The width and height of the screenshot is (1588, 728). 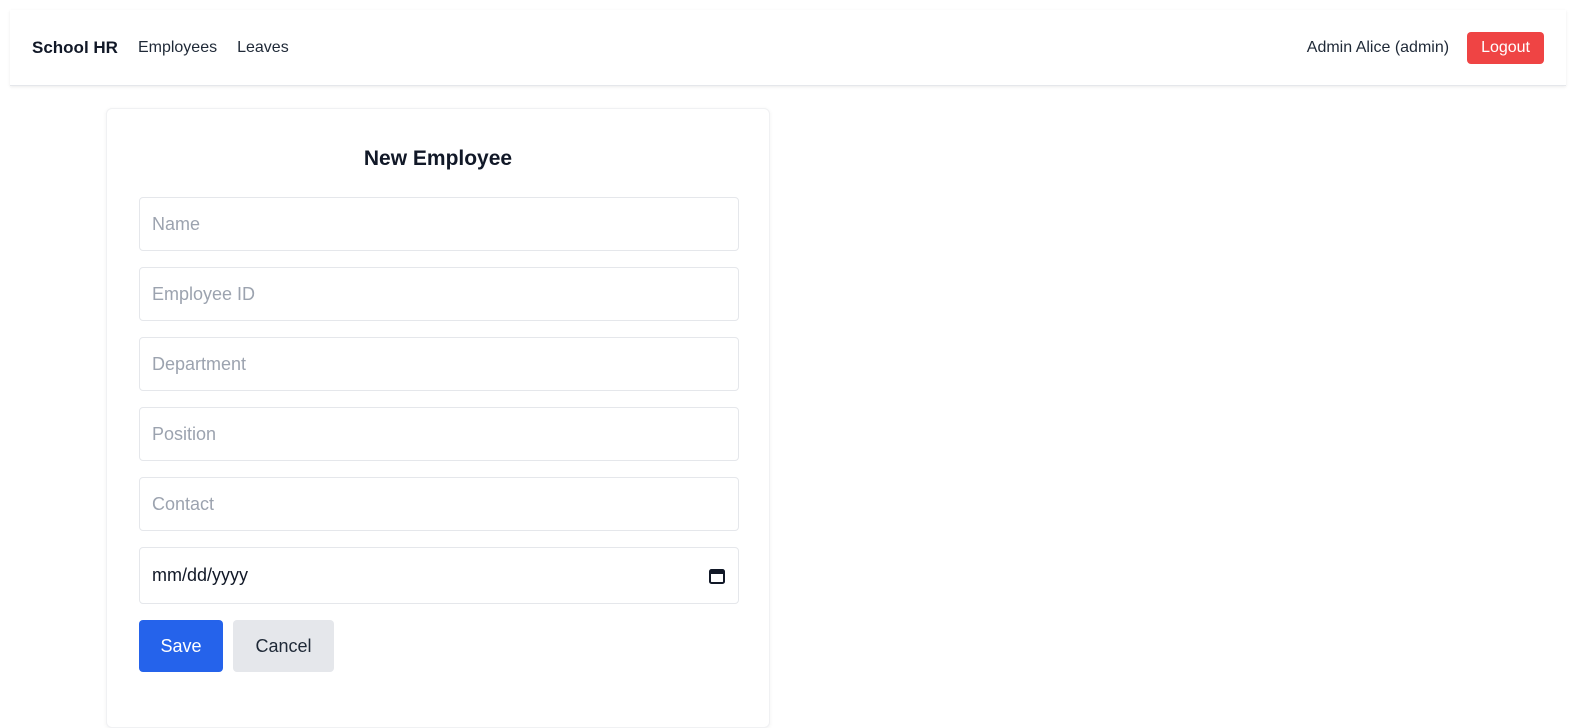 I want to click on department-input, so click(x=439, y=364).